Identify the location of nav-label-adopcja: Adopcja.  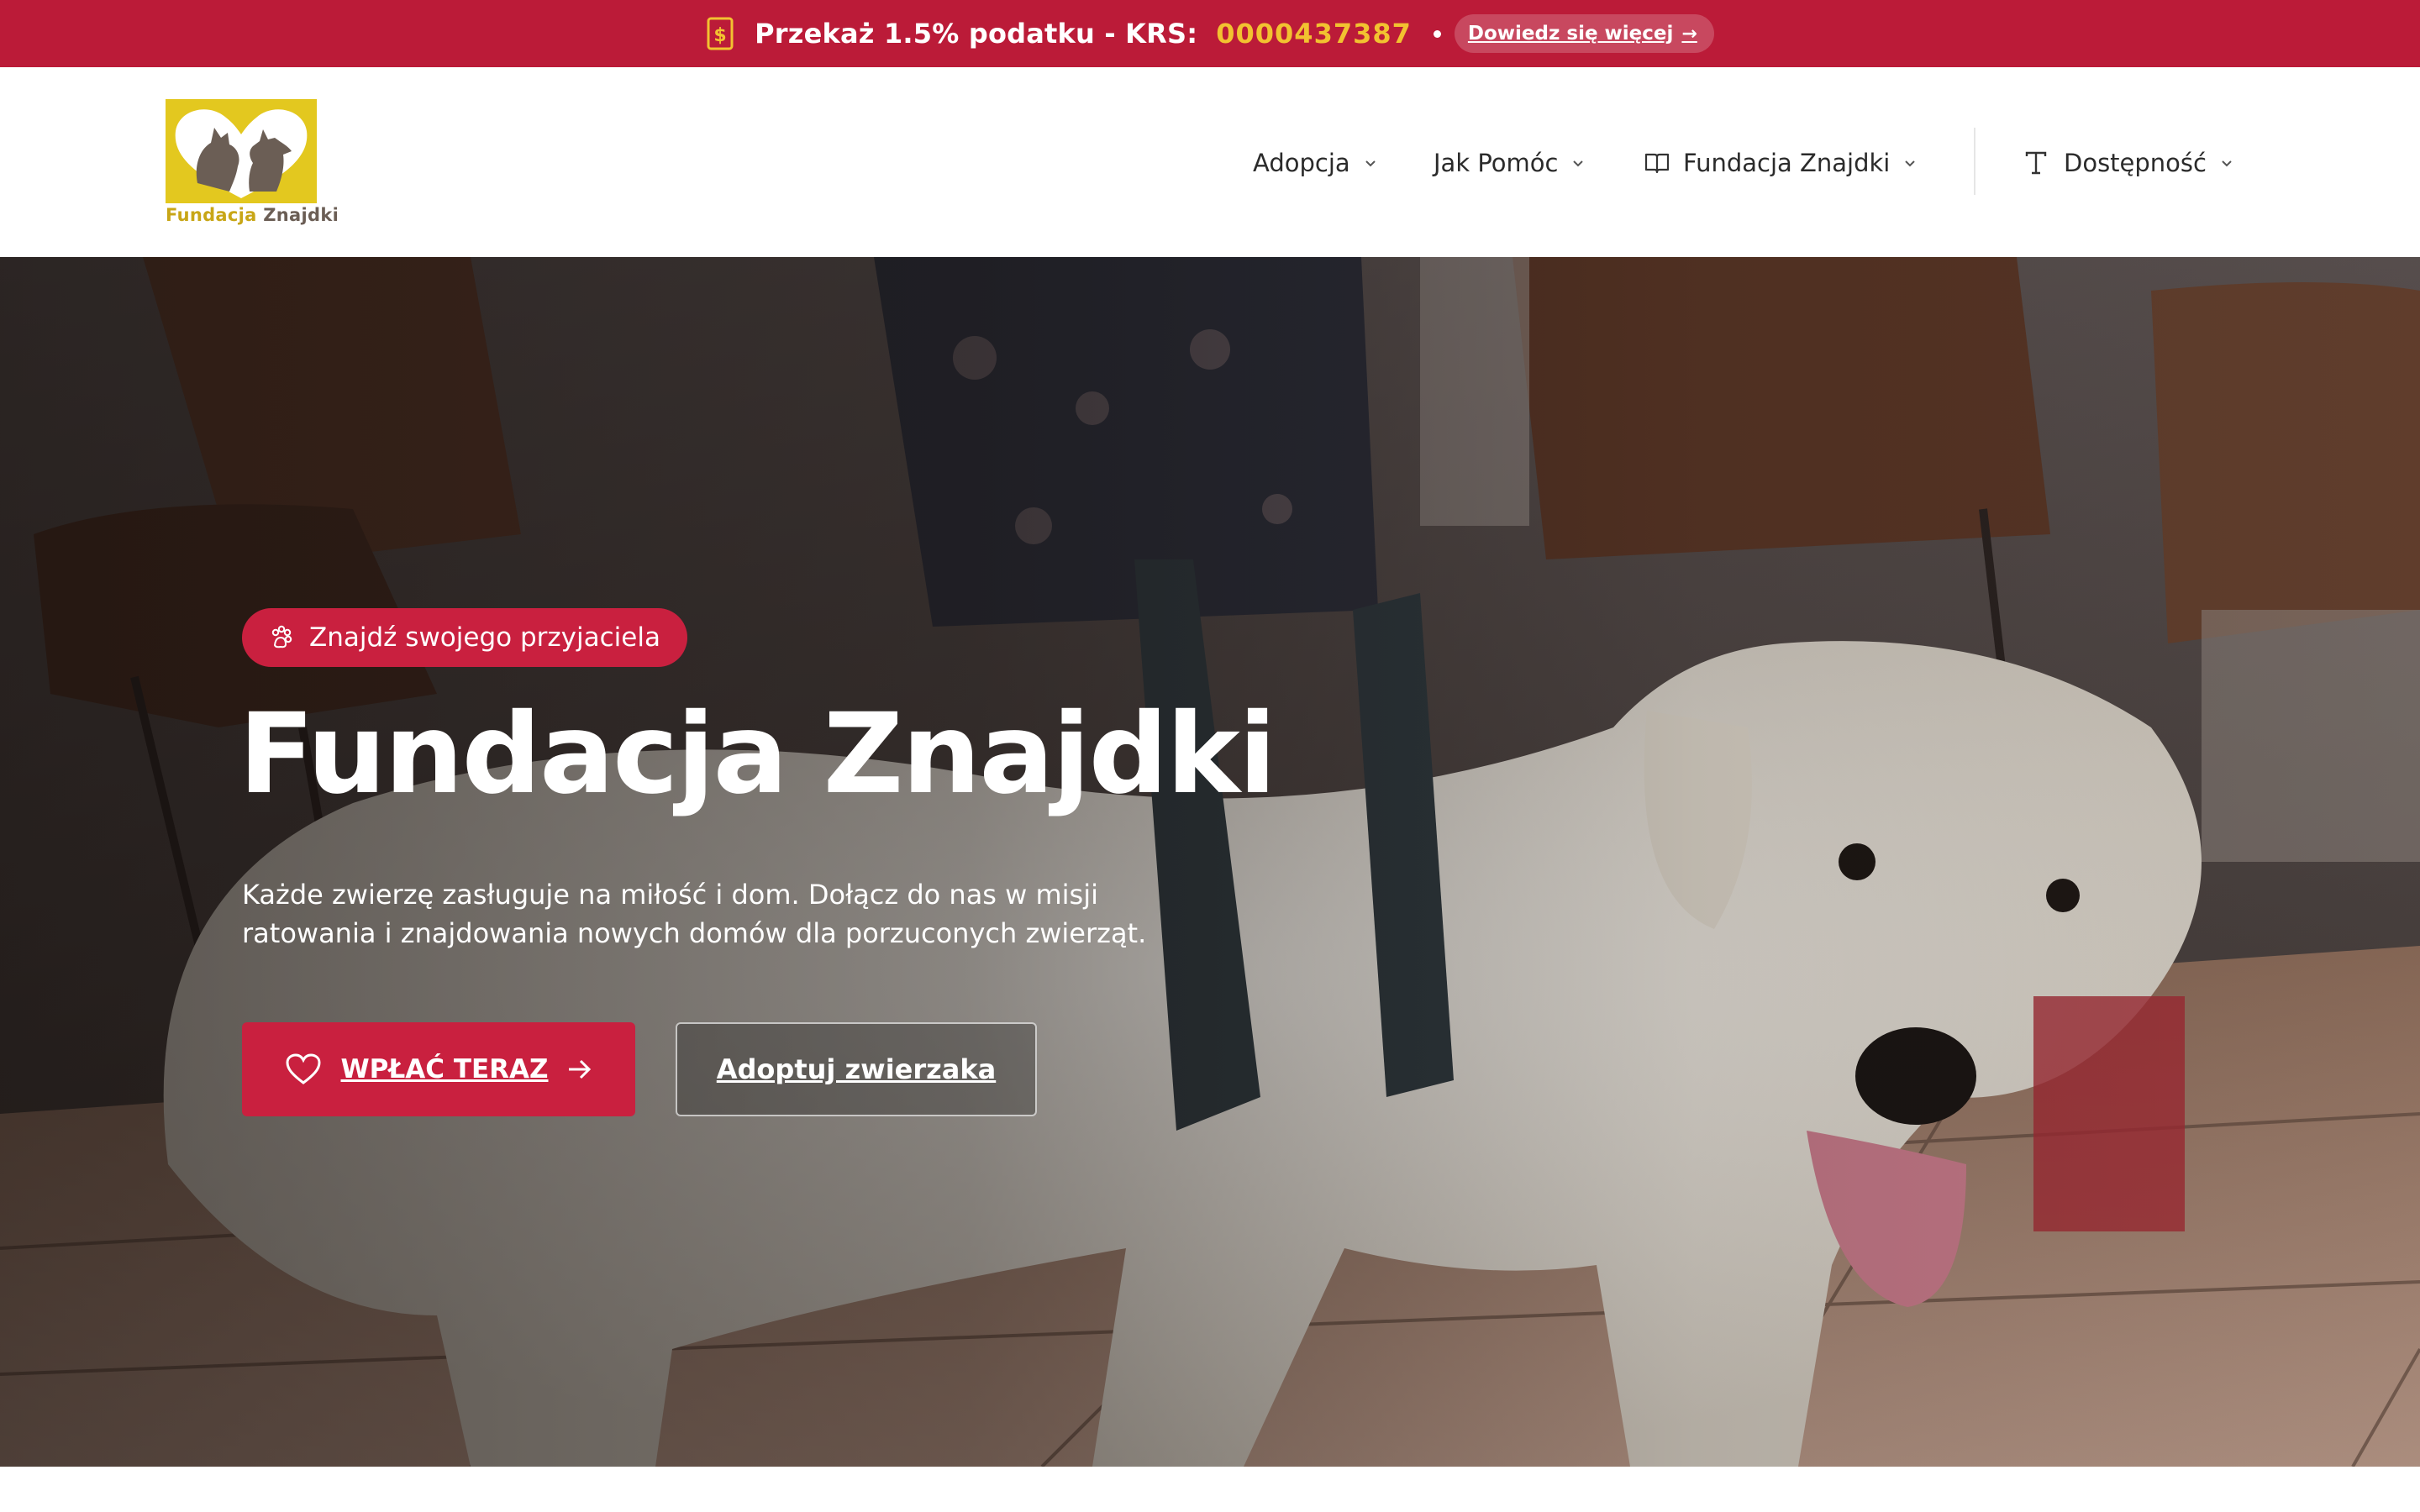
(1301, 163).